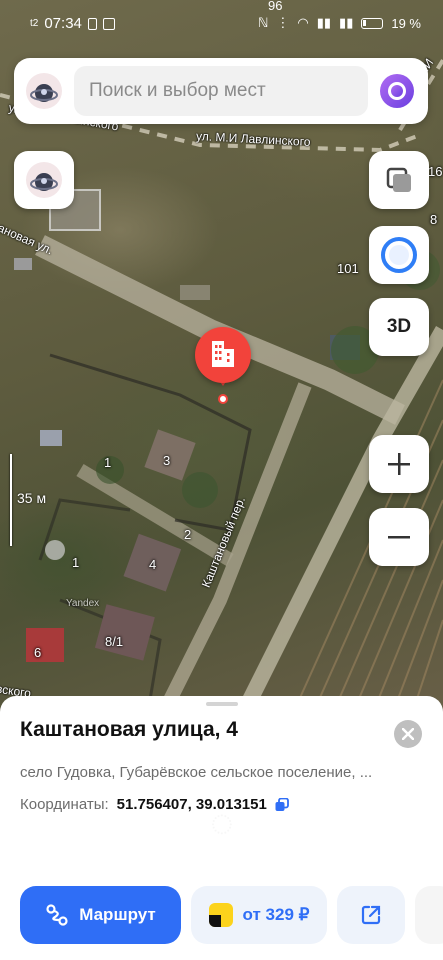 Image resolution: width=443 pixels, height=960 pixels. What do you see at coordinates (153, 564) in the screenshot?
I see `house-number: 4` at bounding box center [153, 564].